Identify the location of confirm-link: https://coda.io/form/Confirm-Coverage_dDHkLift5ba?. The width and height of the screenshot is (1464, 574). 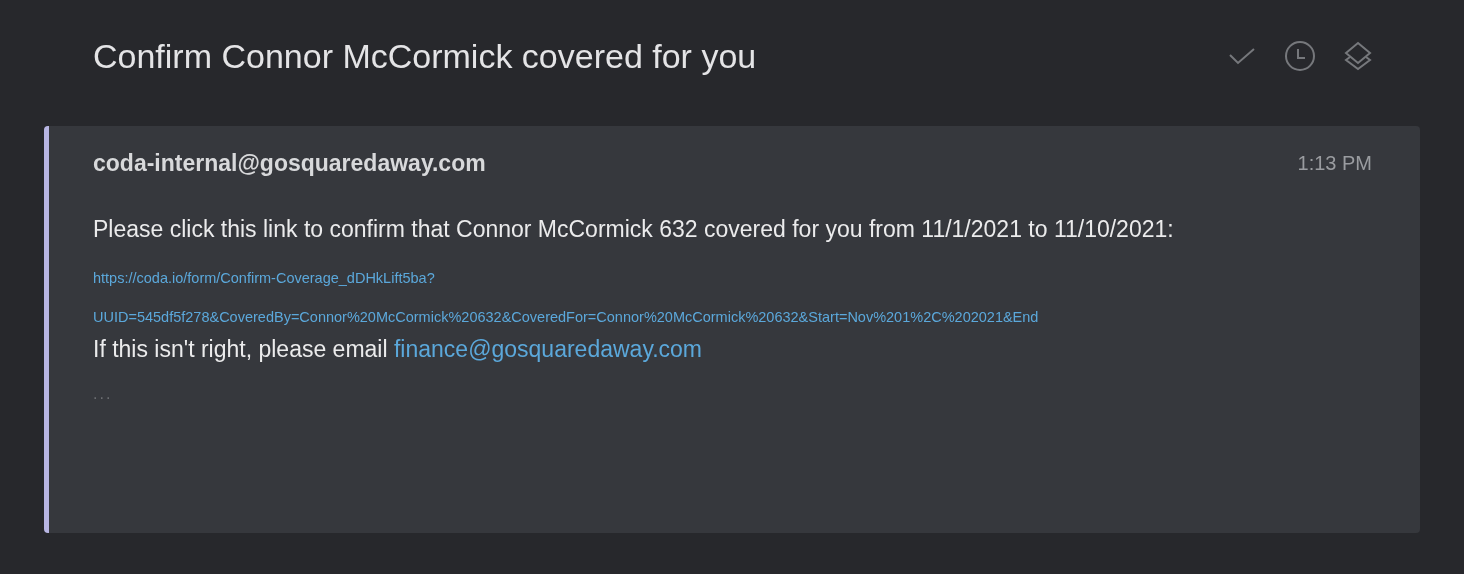
(732, 278).